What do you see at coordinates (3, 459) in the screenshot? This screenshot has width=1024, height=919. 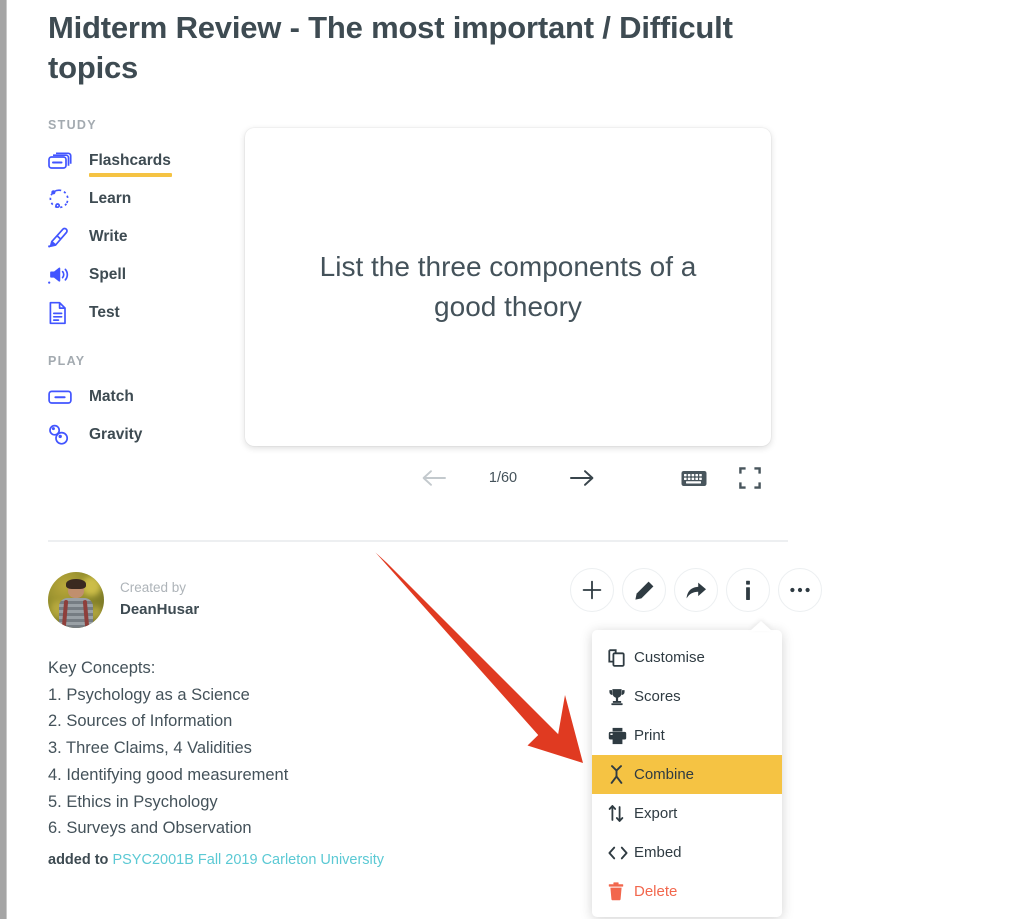 I see `window-edge-strip` at bounding box center [3, 459].